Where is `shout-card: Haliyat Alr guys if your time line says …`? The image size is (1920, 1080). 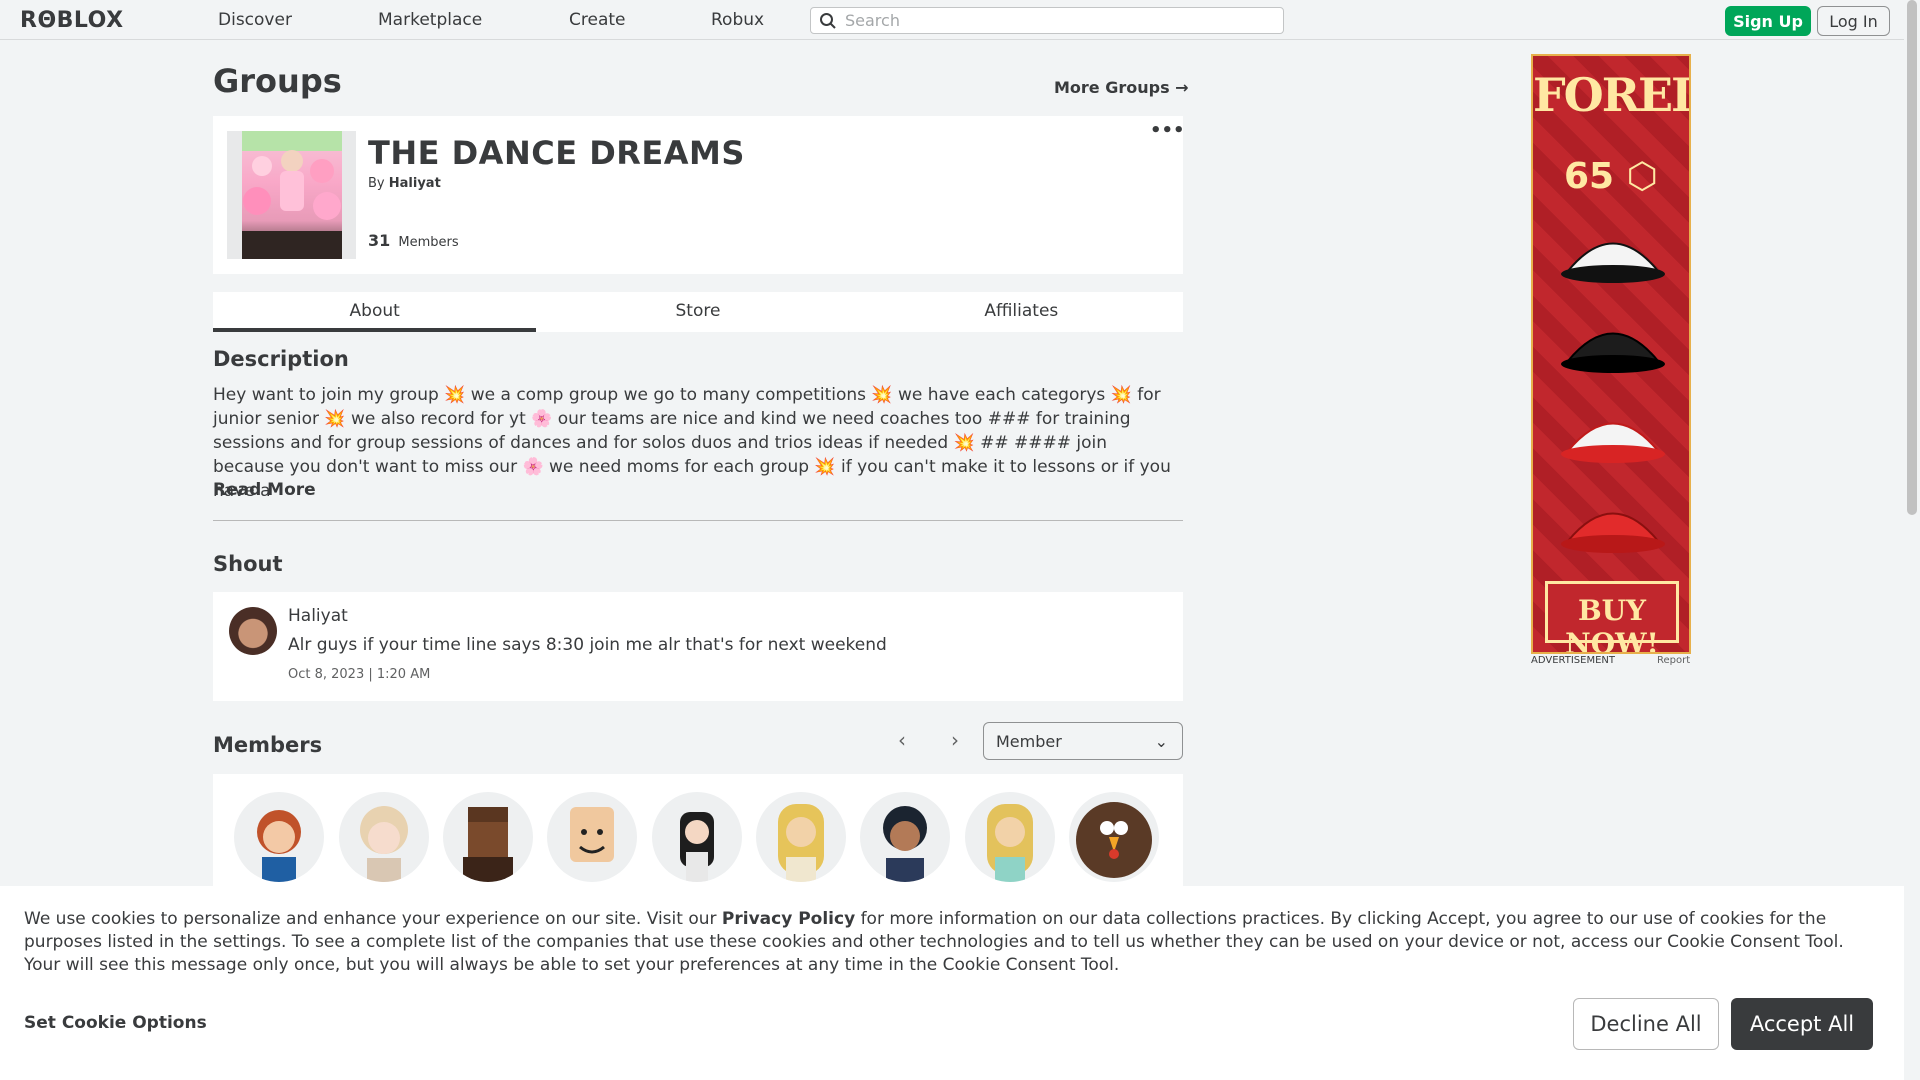 shout-card: Haliyat Alr guys if your time line says … is located at coordinates (698, 646).